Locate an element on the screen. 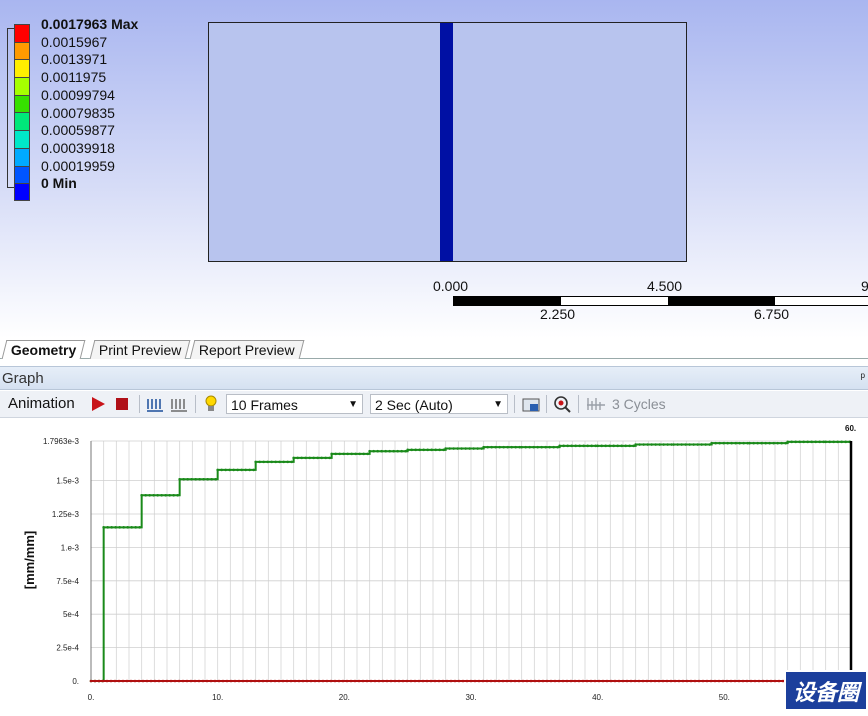 The height and width of the screenshot is (716, 868). x-tick-label: 10. is located at coordinates (217, 697).